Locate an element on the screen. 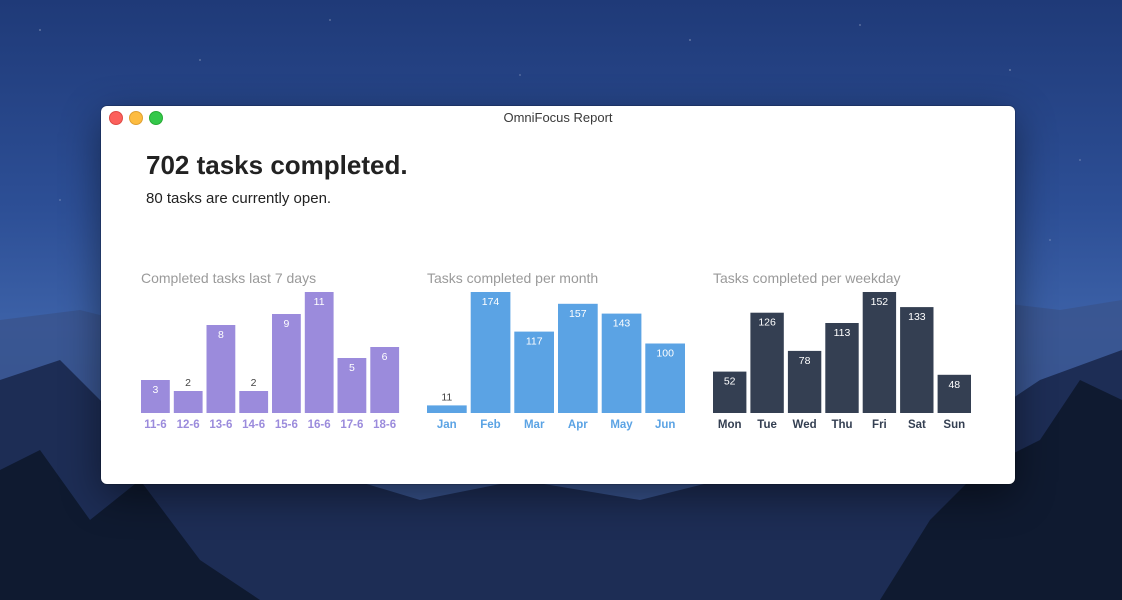  window-titlebar: OmniFocus Report is located at coordinates (558, 117).